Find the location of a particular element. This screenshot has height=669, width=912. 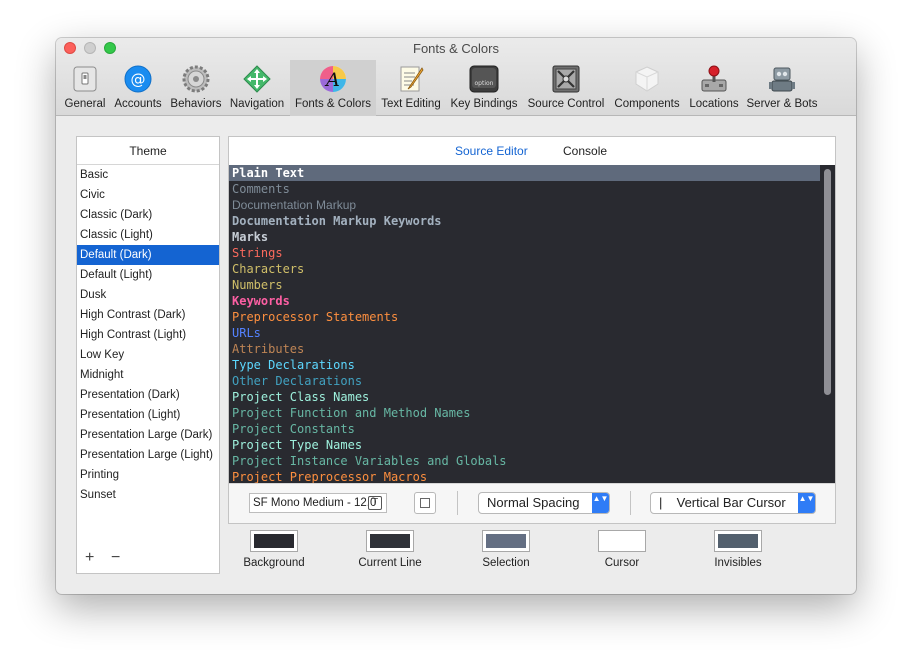

theme-buttons: + − is located at coordinates (111, 558).